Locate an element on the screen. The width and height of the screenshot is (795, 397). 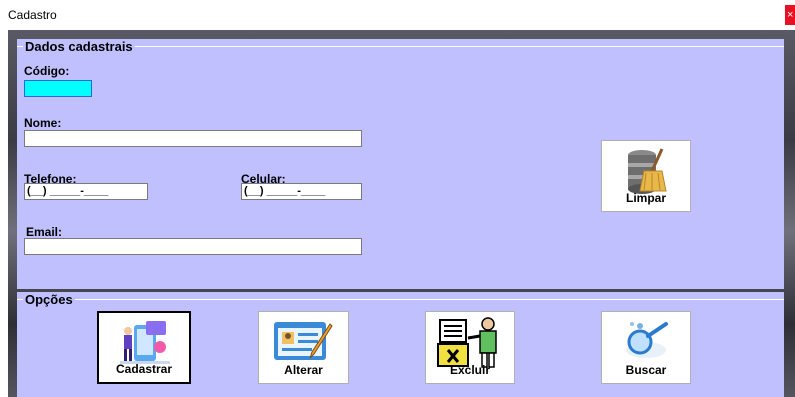
limpar-button: Limpar is located at coordinates (646, 176).